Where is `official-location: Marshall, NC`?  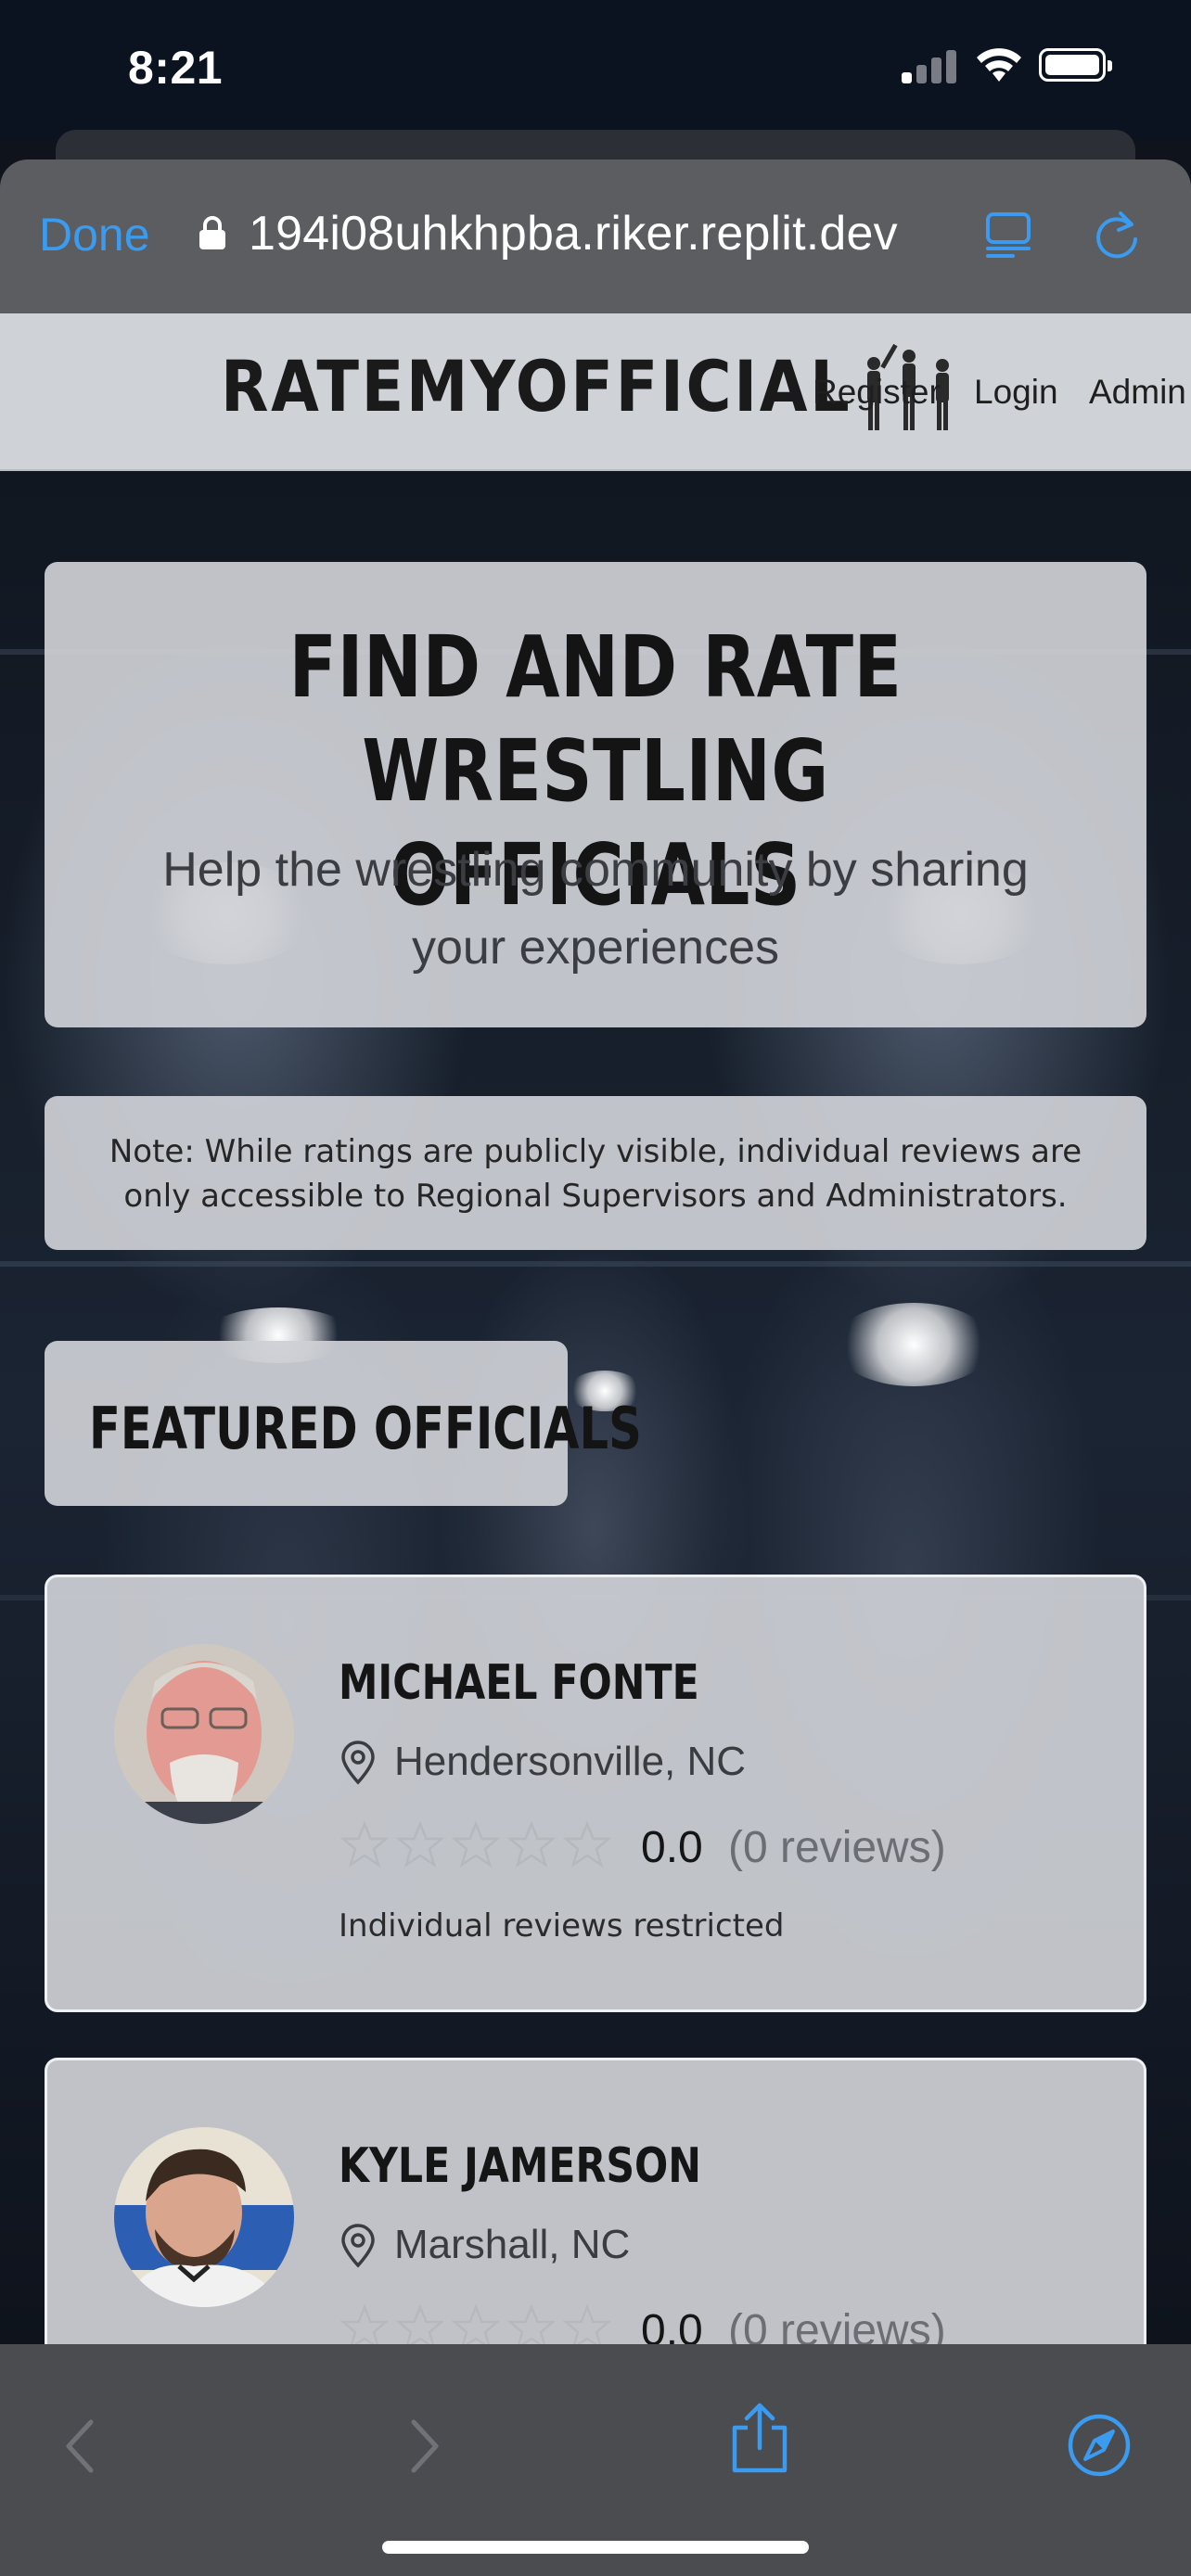 official-location: Marshall, NC is located at coordinates (512, 2245).